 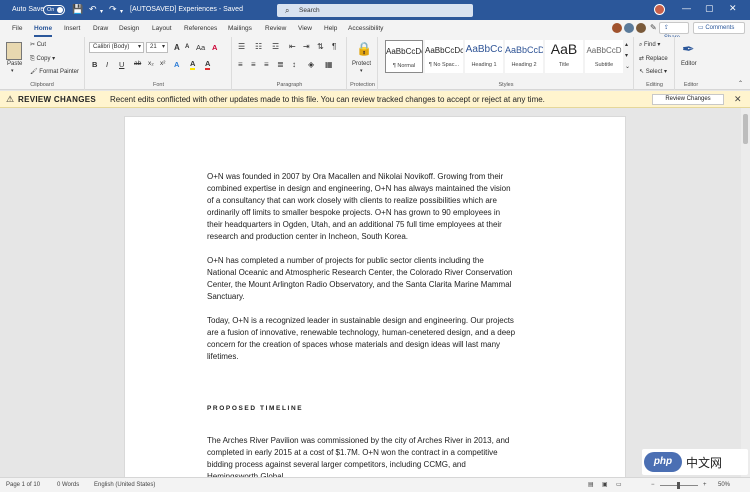 What do you see at coordinates (72, 28) in the screenshot?
I see `tab-insert: Insert` at bounding box center [72, 28].